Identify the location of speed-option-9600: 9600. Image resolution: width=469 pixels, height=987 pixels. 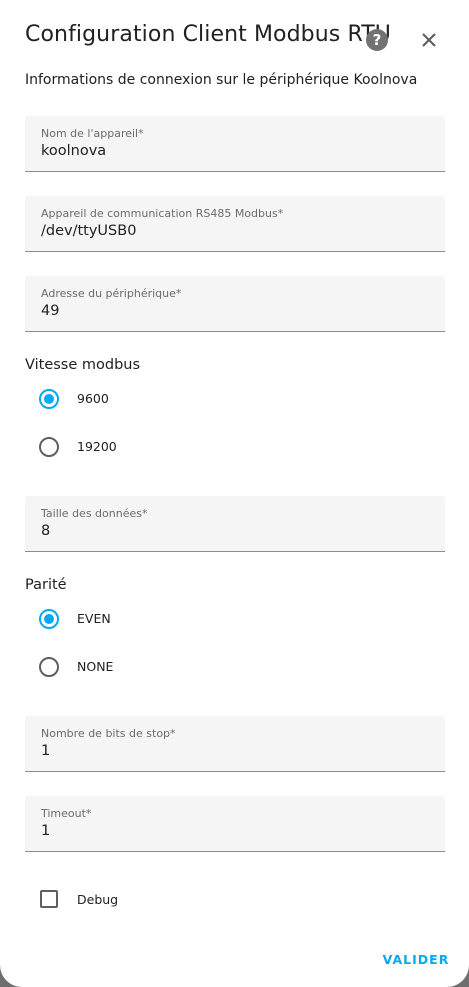
(138, 400).